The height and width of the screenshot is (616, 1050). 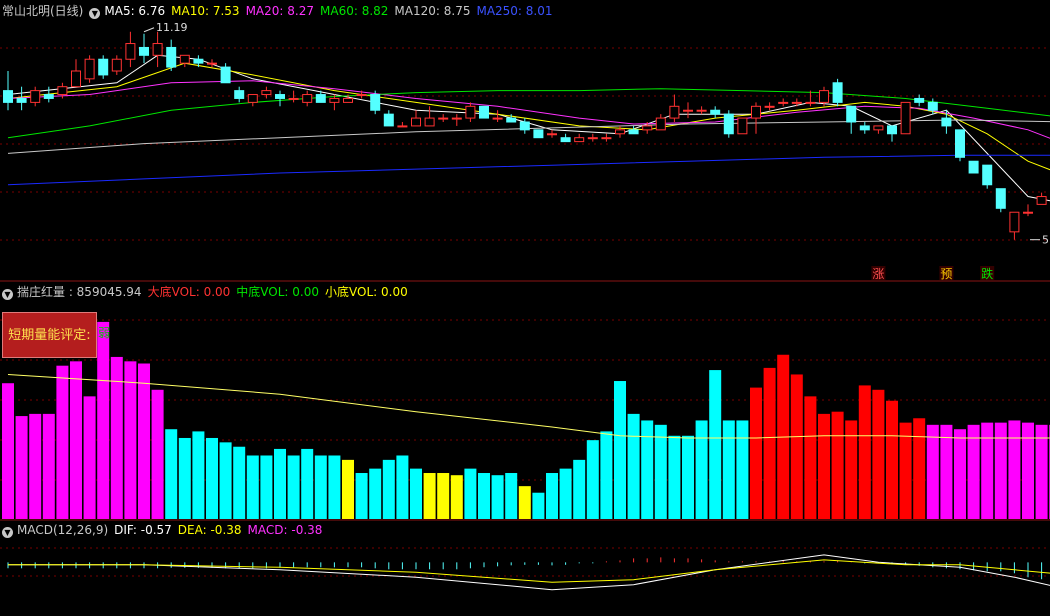 What do you see at coordinates (205, 11) in the screenshot?
I see `ma10-label: MA10: 7.53` at bounding box center [205, 11].